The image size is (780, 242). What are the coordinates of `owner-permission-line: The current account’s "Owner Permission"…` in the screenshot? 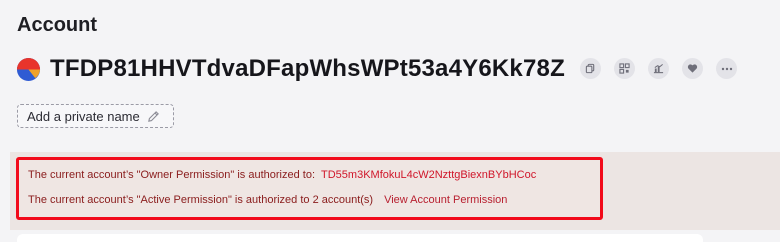 It's located at (282, 175).